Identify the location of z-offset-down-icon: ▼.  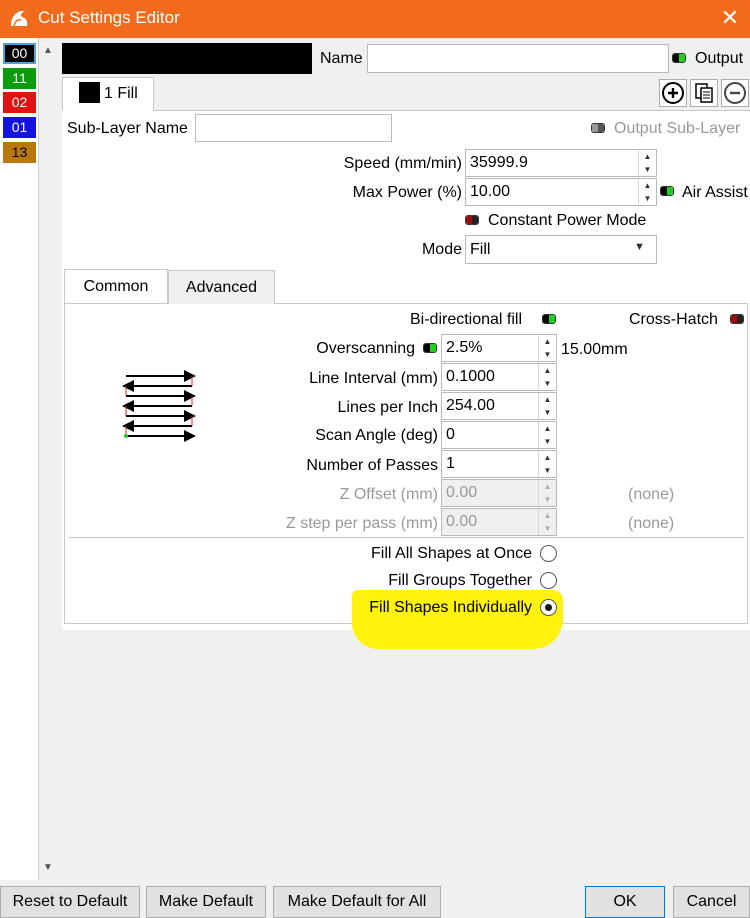
(547, 499).